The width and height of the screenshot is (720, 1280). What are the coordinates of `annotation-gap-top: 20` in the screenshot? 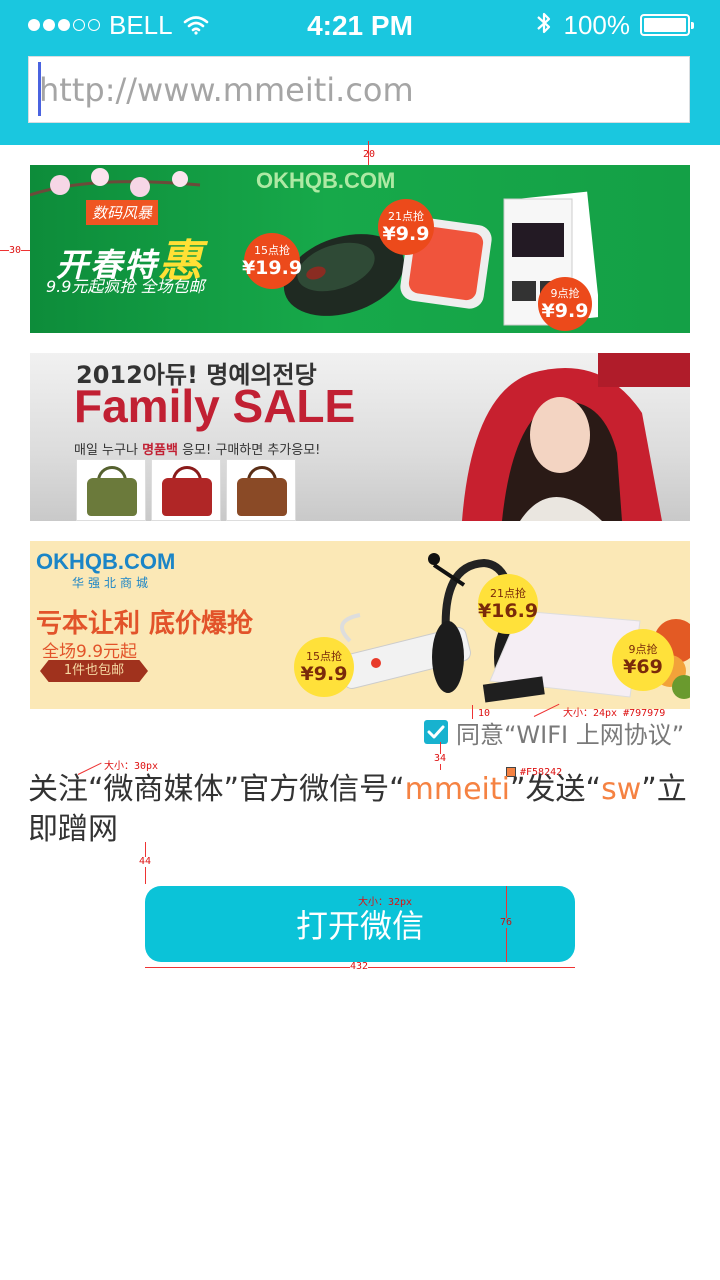 It's located at (369, 154).